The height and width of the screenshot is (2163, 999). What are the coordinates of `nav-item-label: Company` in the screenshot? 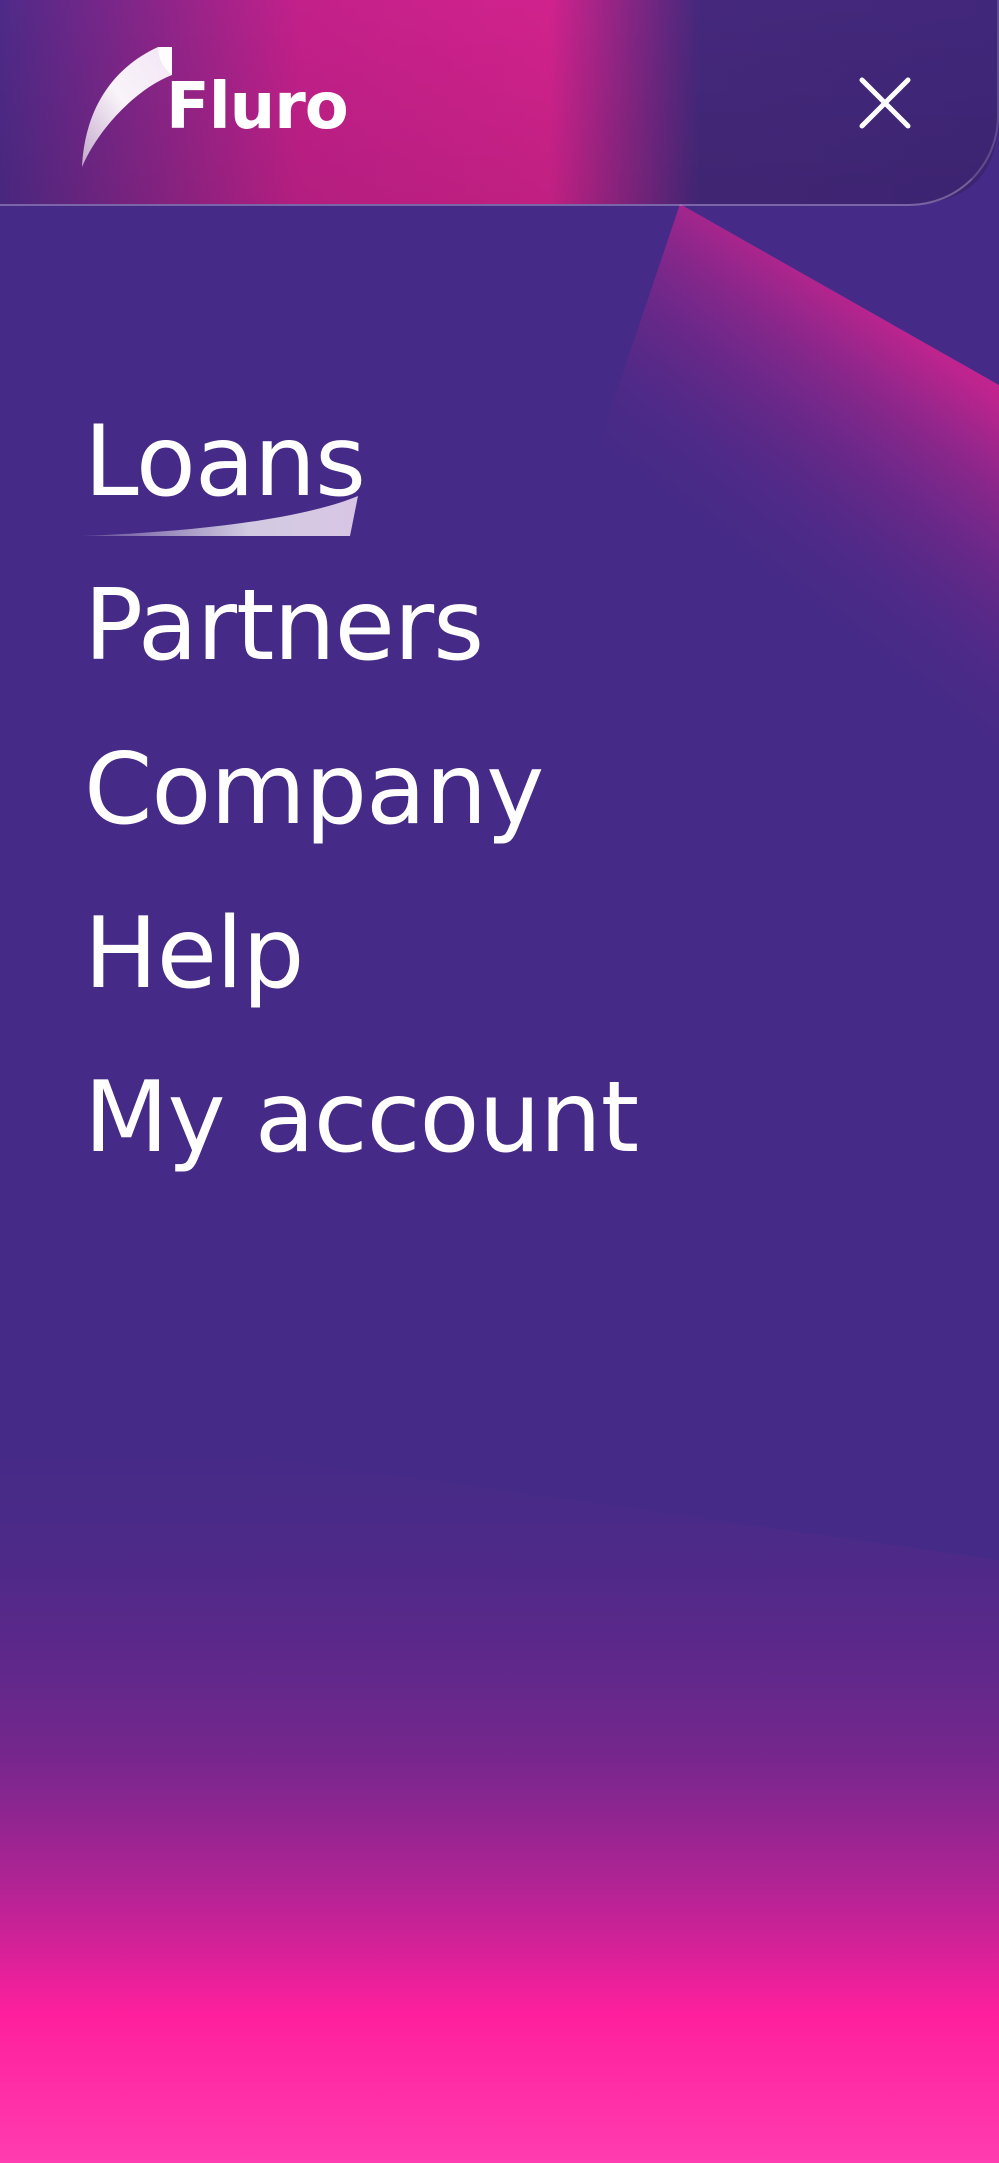 It's located at (314, 790).